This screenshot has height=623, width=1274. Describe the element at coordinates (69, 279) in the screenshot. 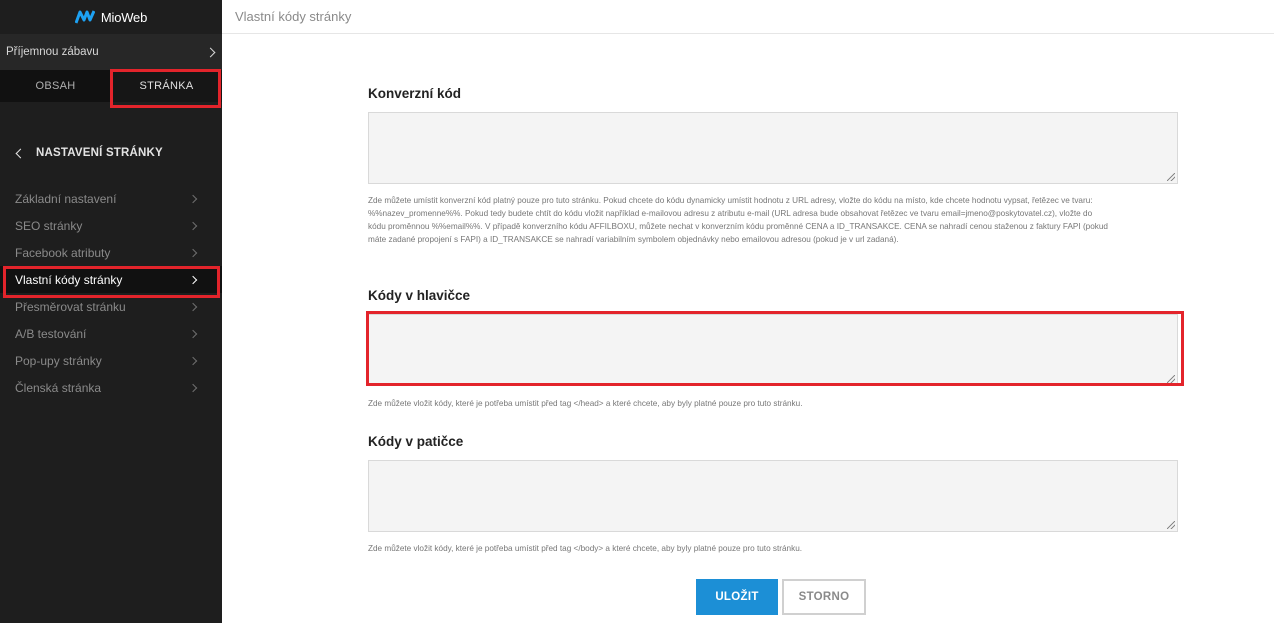

I see `sidebar-item-label: Vlastní kódy stránky` at that location.